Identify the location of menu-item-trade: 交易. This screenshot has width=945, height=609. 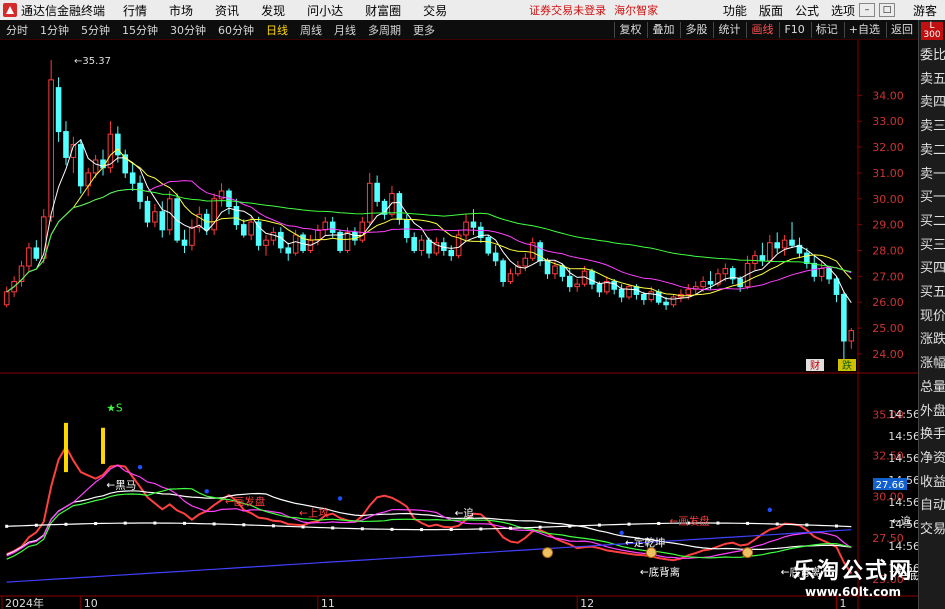
(435, 10).